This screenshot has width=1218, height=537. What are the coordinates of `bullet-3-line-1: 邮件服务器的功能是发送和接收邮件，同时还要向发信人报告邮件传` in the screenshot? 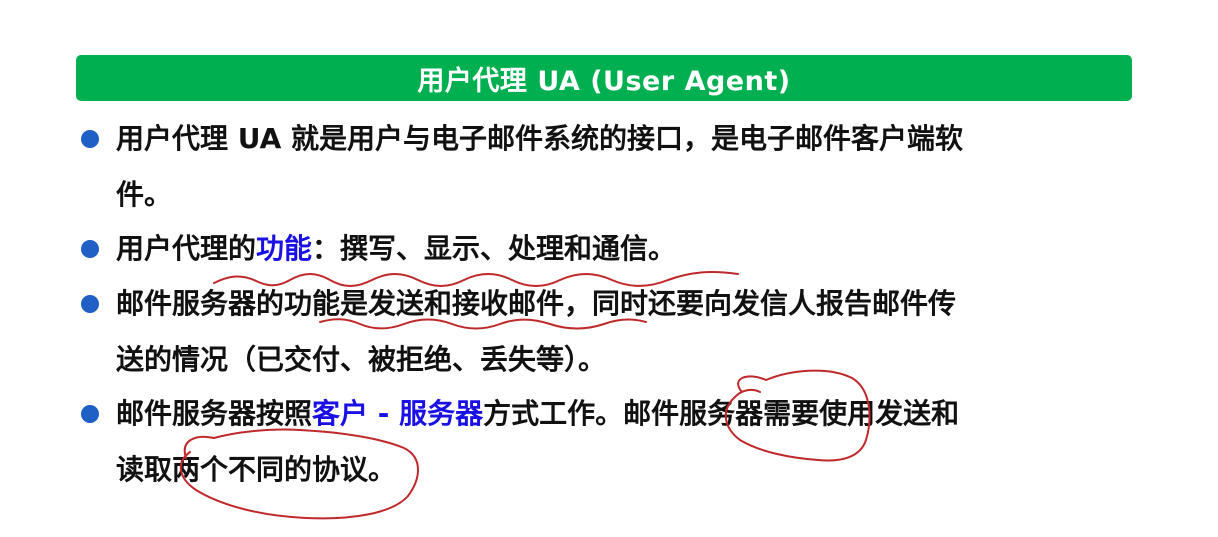 It's located at (536, 303).